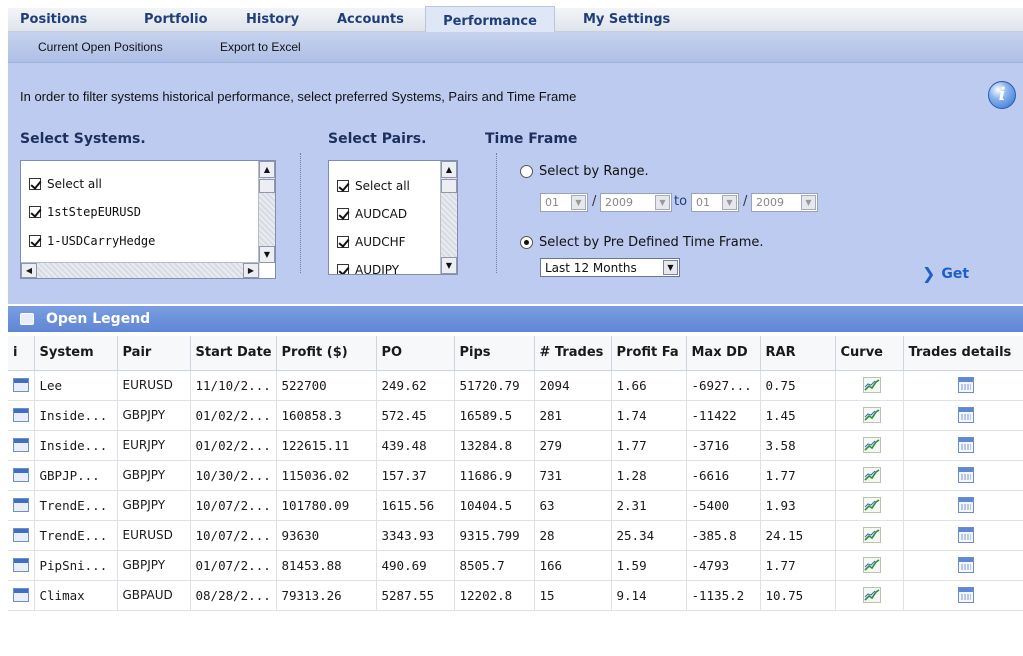 This screenshot has width=1023, height=656. What do you see at coordinates (415, 353) in the screenshot?
I see `column-header: PO` at bounding box center [415, 353].